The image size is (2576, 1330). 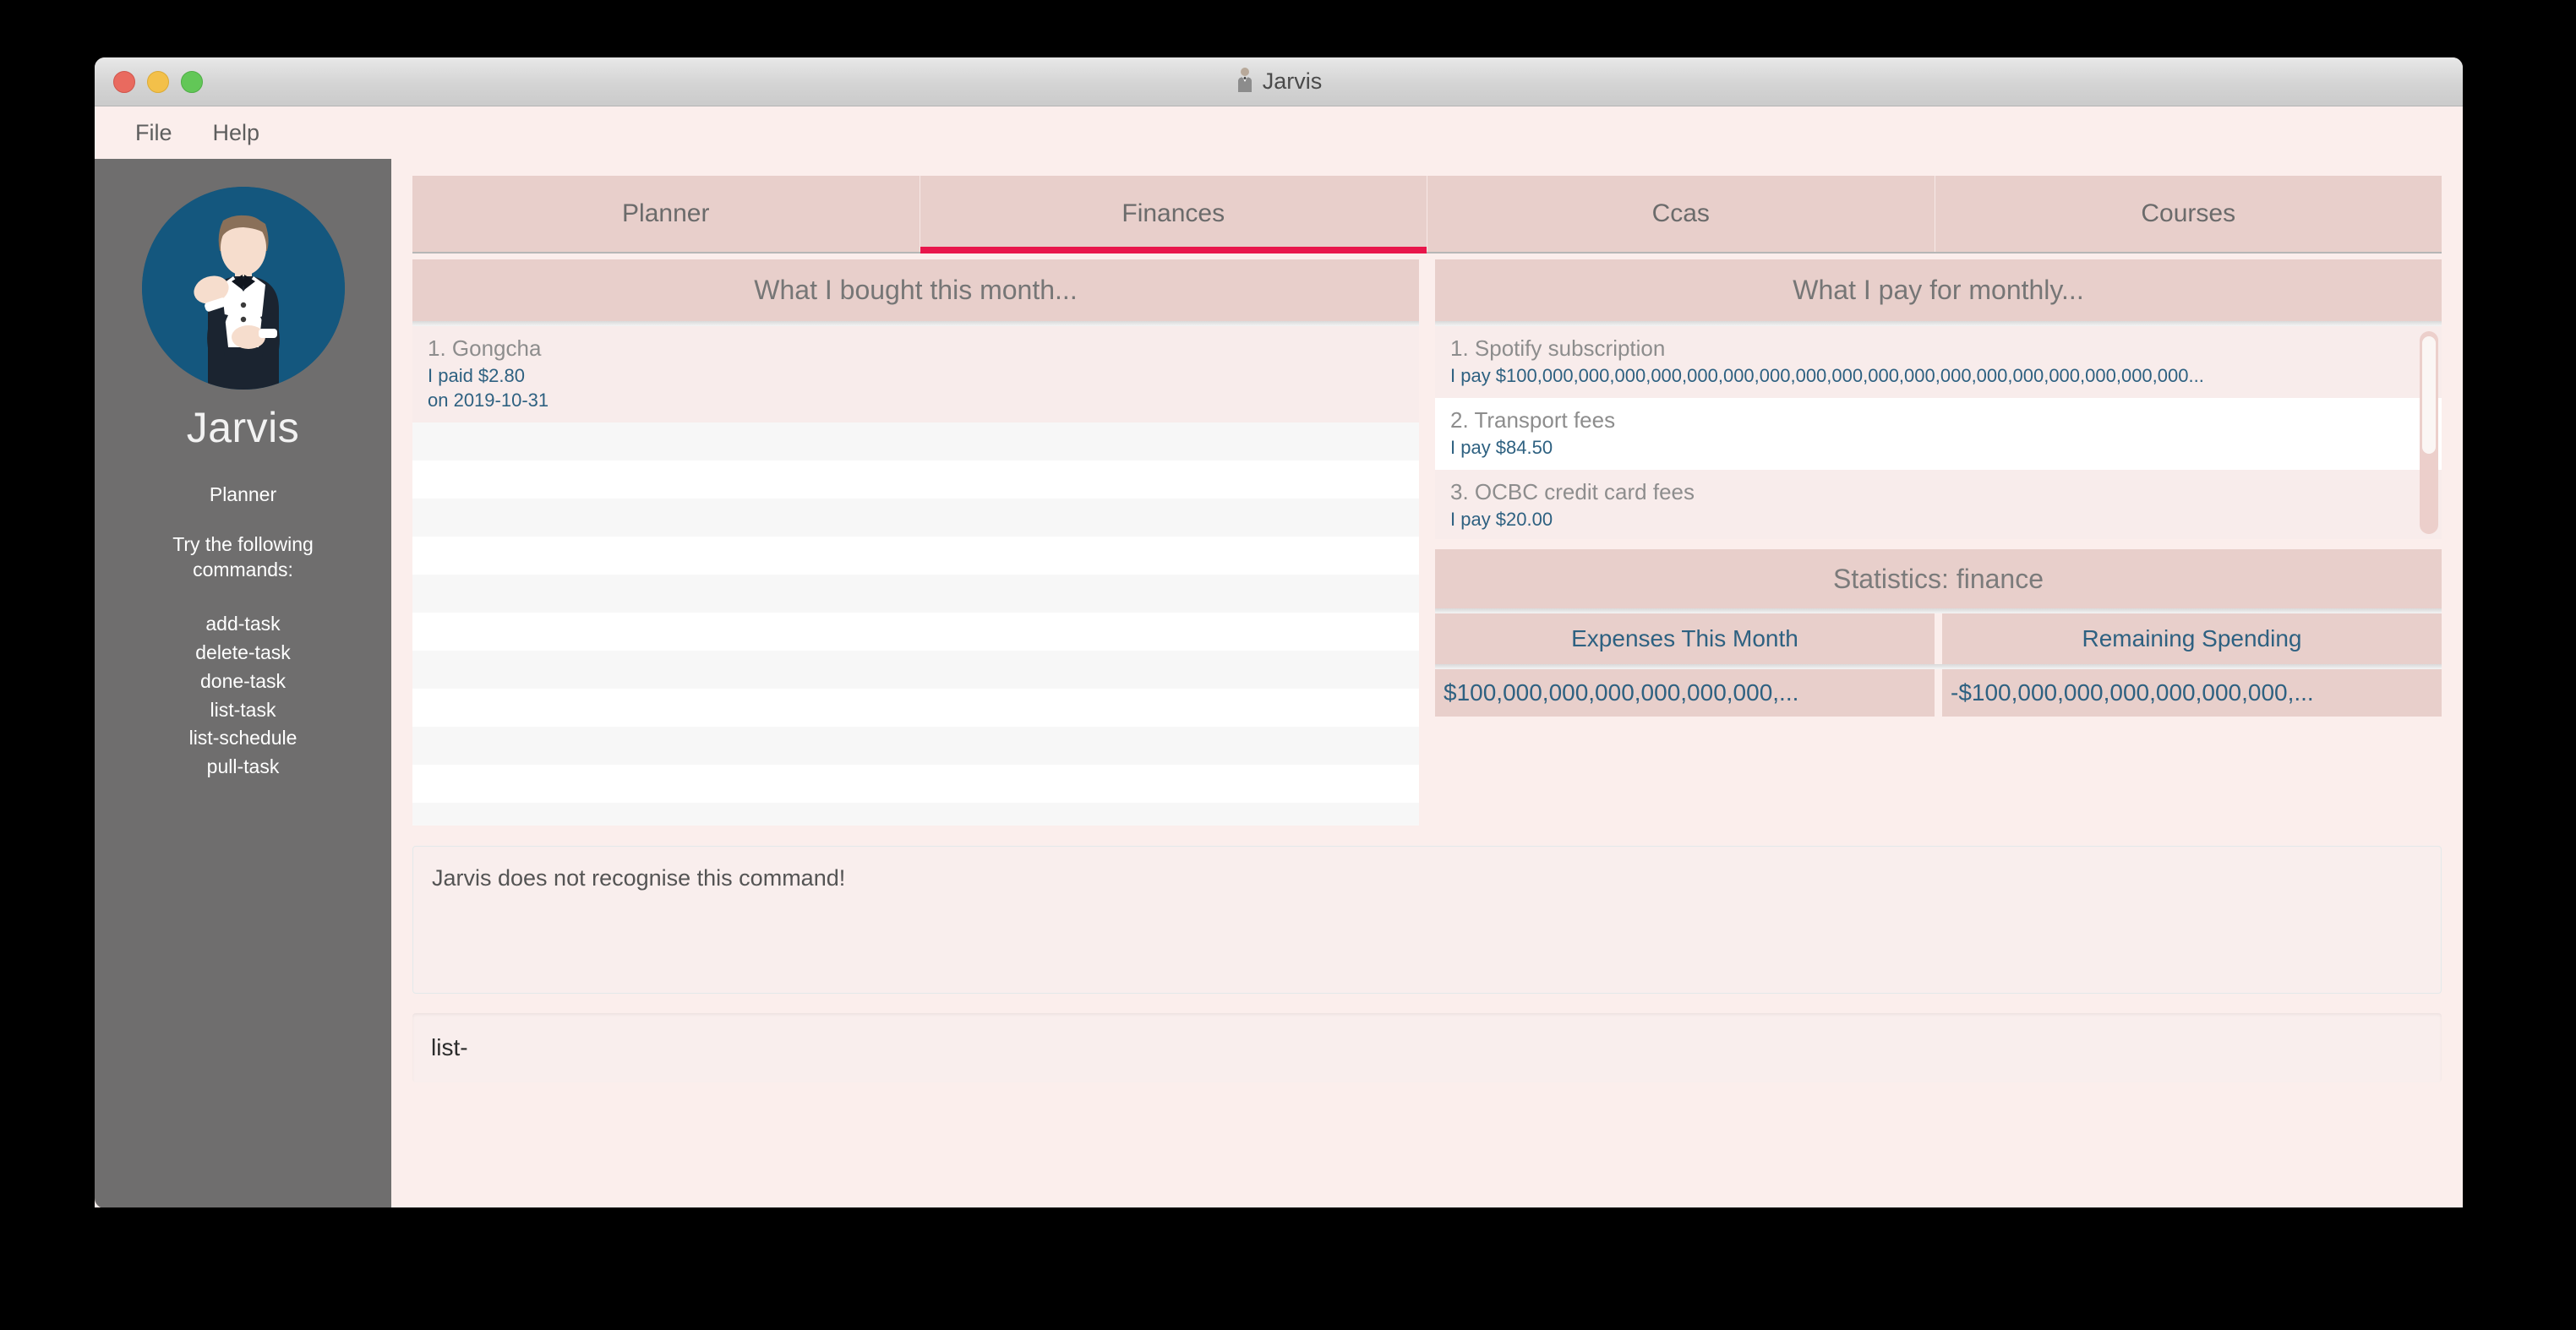 What do you see at coordinates (243, 653) in the screenshot?
I see `sidebar-command-delete-task: delete-task` at bounding box center [243, 653].